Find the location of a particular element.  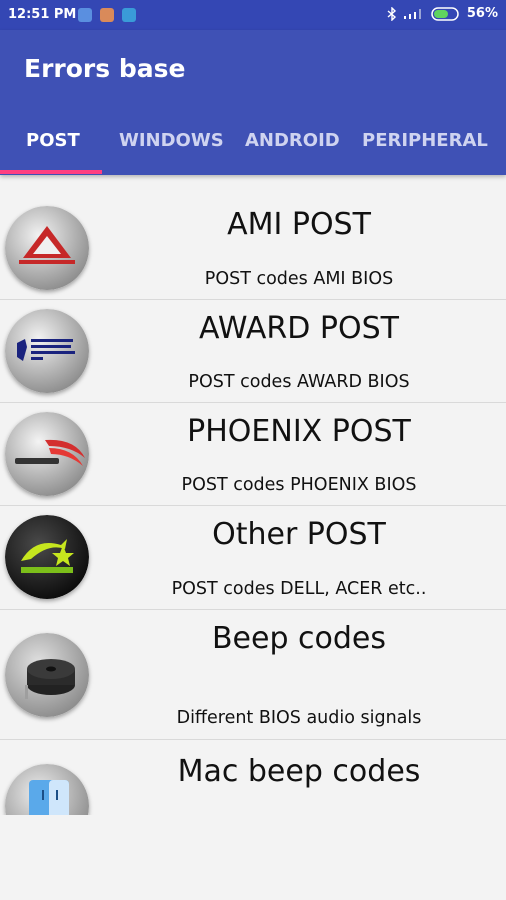

item-subtitle: POST codes AMI BIOS is located at coordinates (299, 279).